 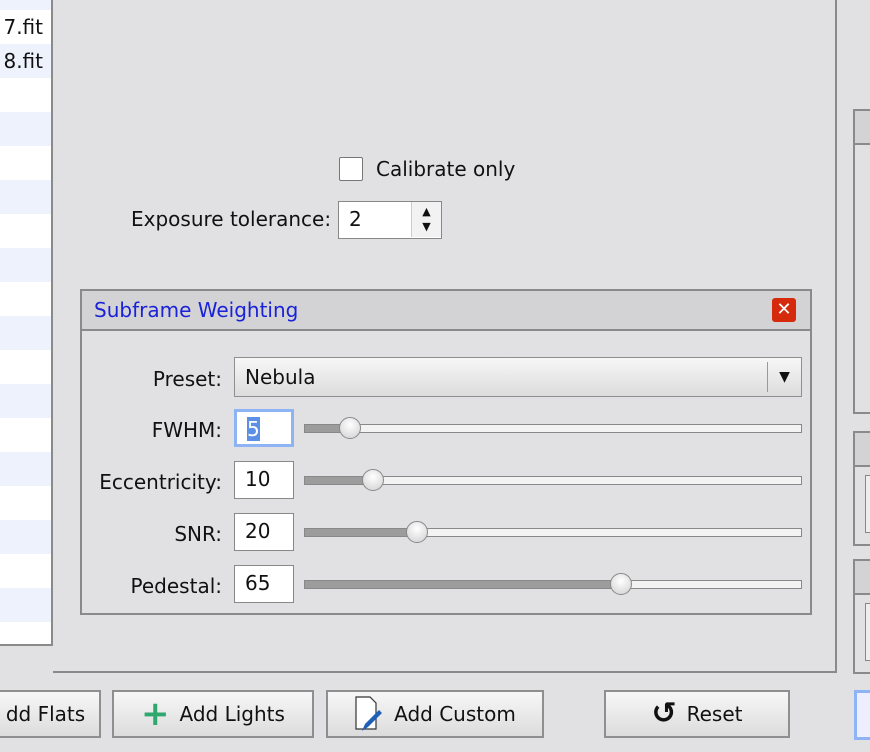 I want to click on reset-icon: ↺, so click(x=664, y=713).